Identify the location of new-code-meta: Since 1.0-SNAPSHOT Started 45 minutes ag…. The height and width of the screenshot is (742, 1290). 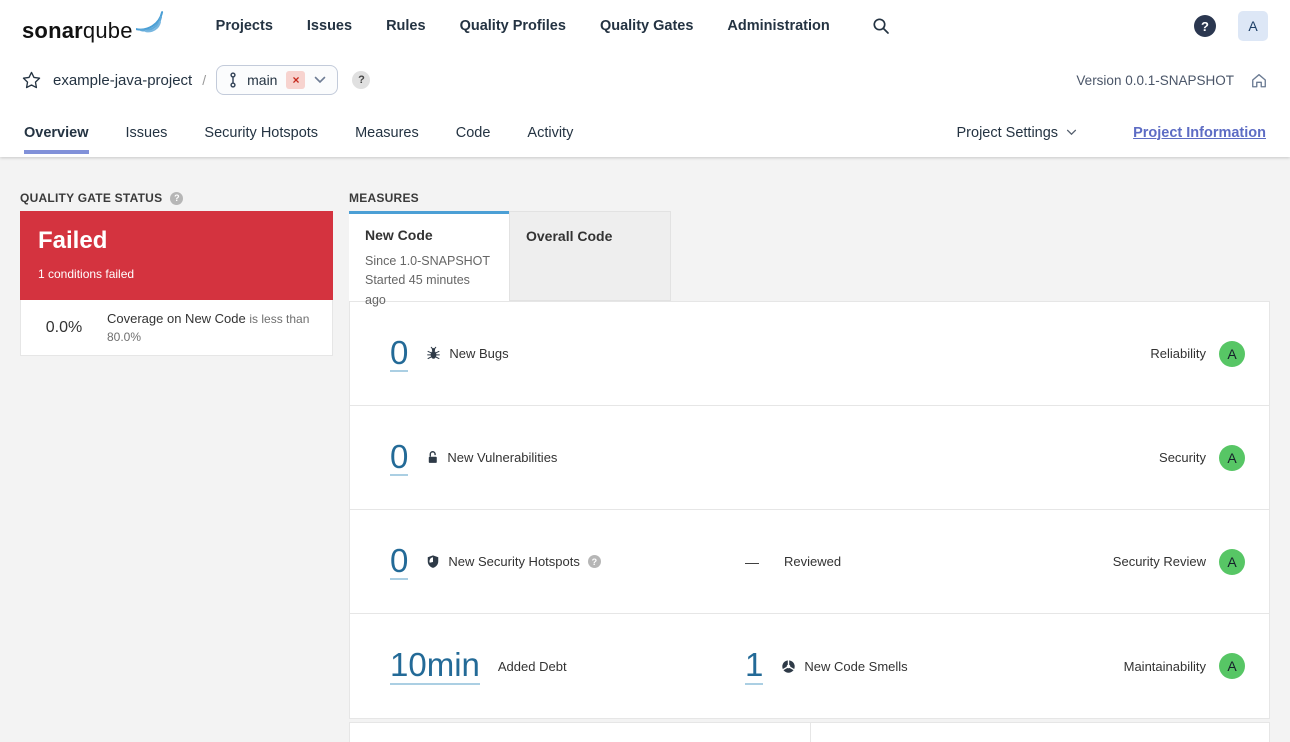
(429, 281).